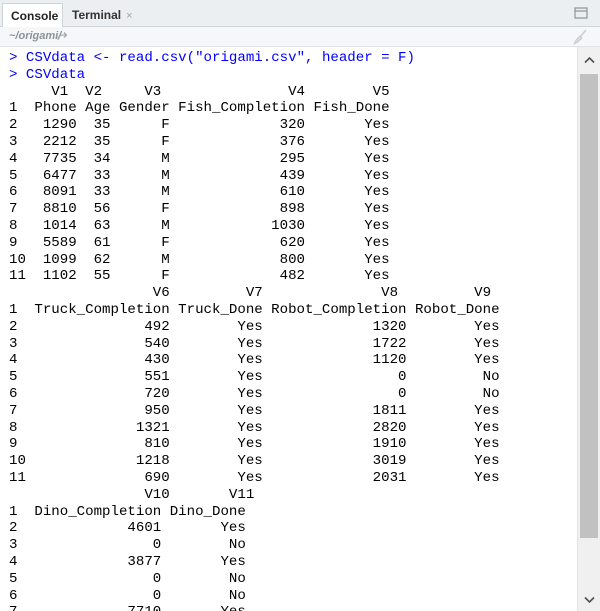 This screenshot has height=611, width=600. What do you see at coordinates (97, 15) in the screenshot?
I see `tab-terminal-label: Terminal` at bounding box center [97, 15].